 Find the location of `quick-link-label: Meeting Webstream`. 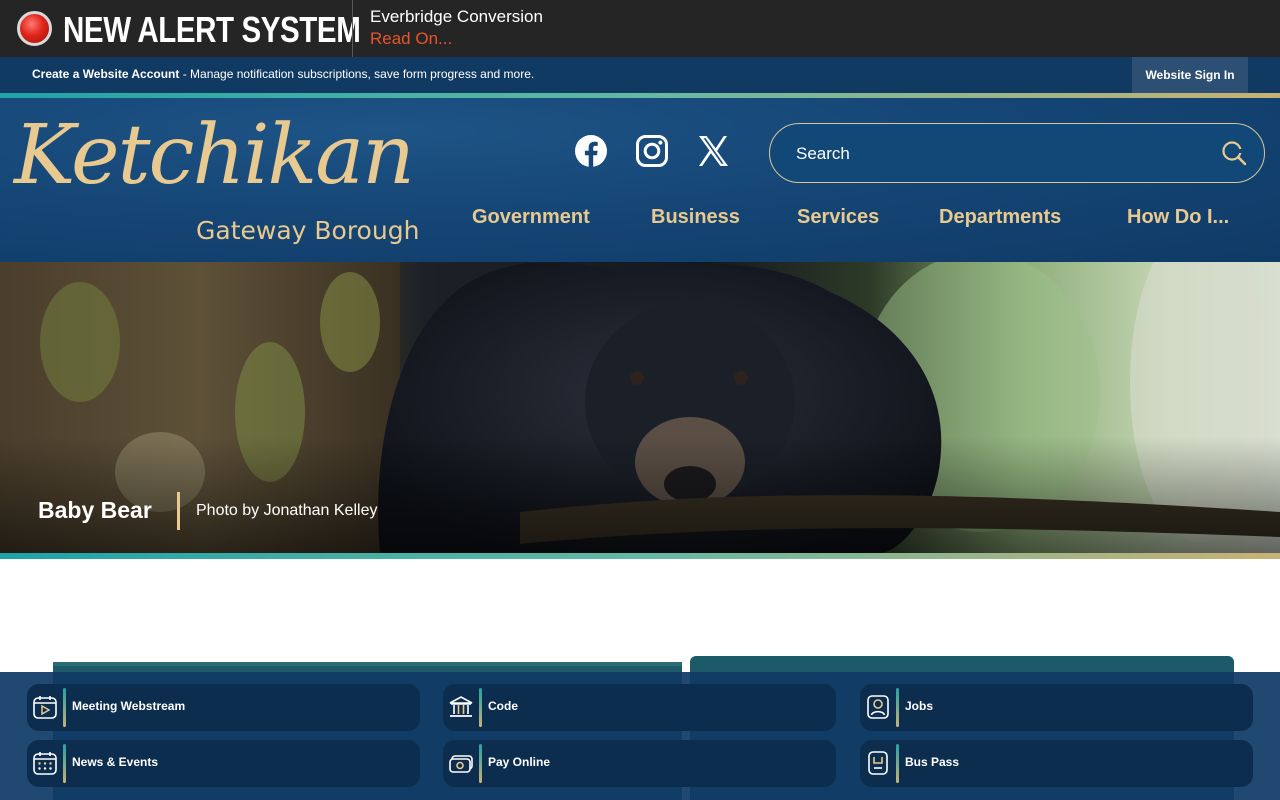

quick-link-label: Meeting Webstream is located at coordinates (129, 706).